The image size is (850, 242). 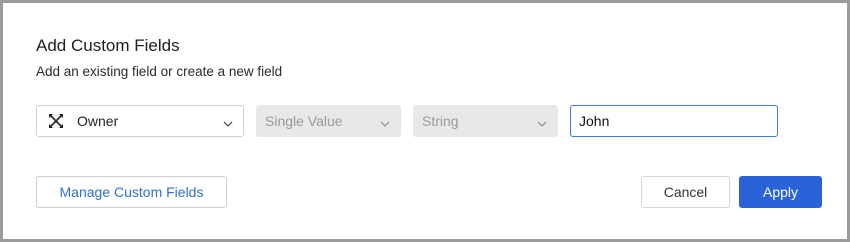 What do you see at coordinates (108, 45) in the screenshot?
I see `dialog-title: Add Custom Fields` at bounding box center [108, 45].